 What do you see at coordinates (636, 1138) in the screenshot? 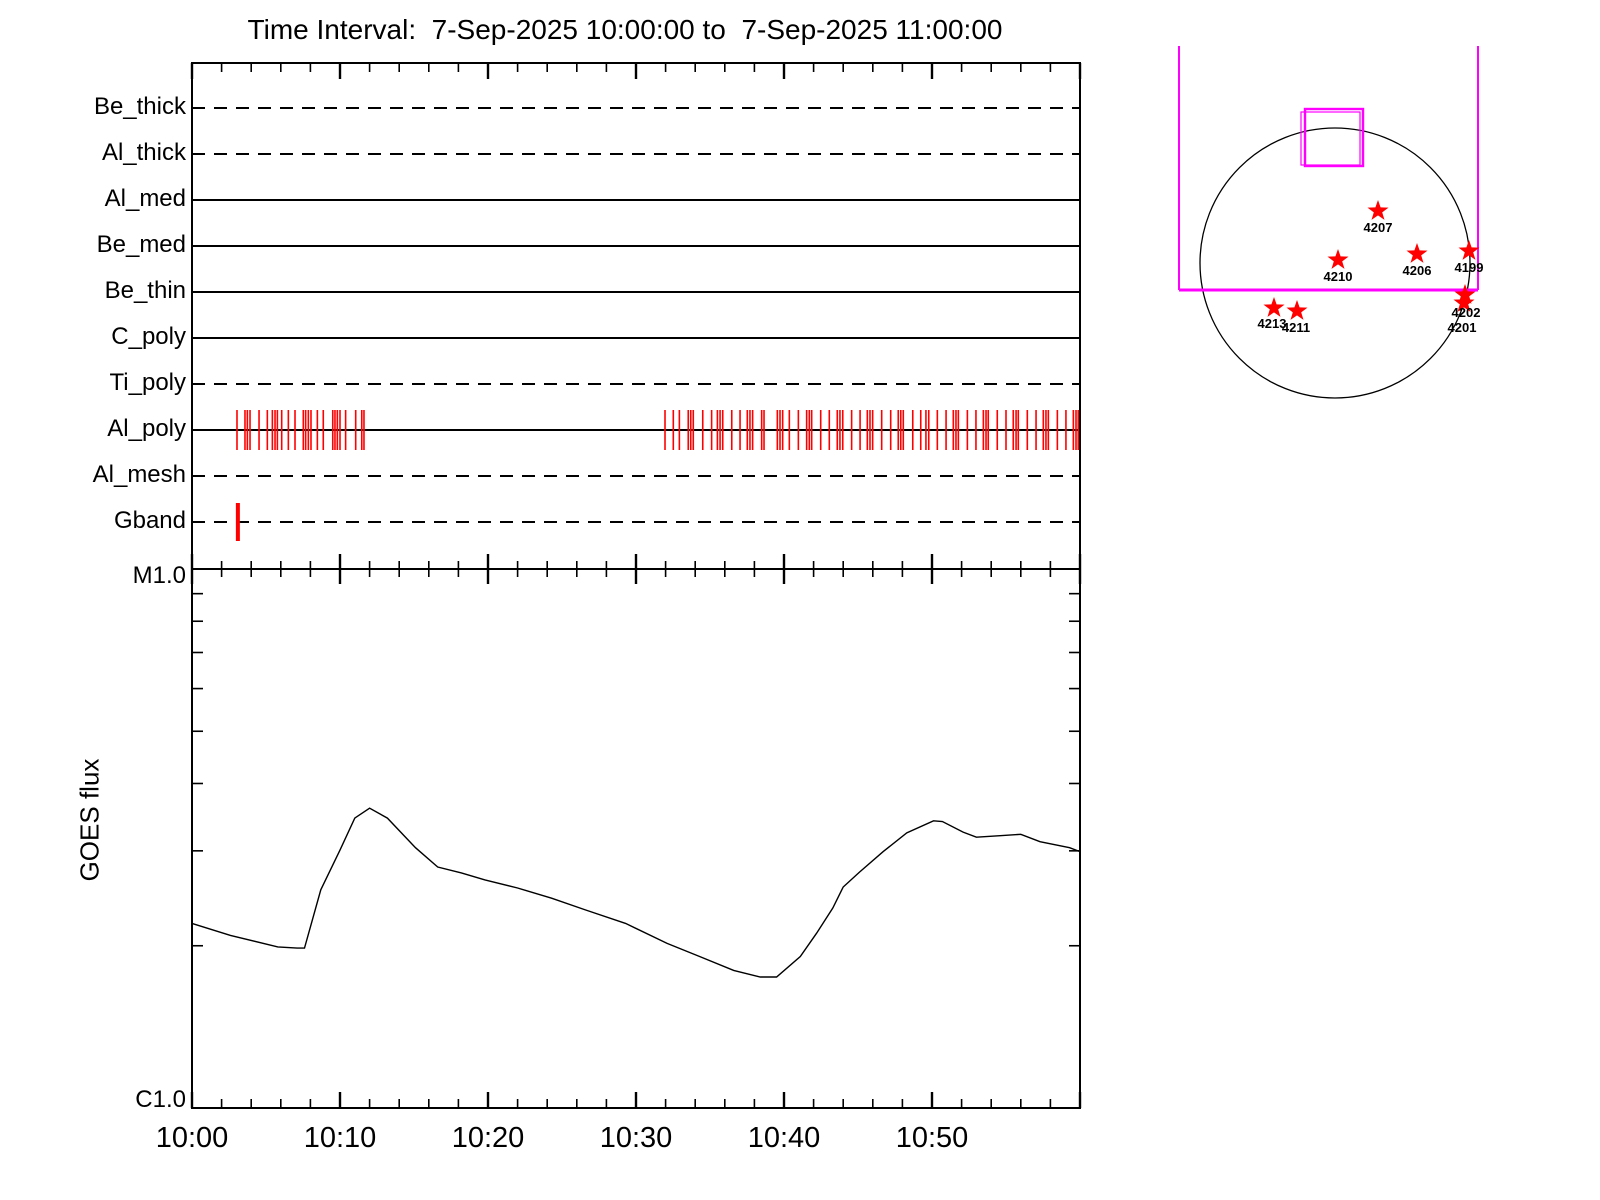
I see `time-tick-label-10-30: 10:30` at bounding box center [636, 1138].